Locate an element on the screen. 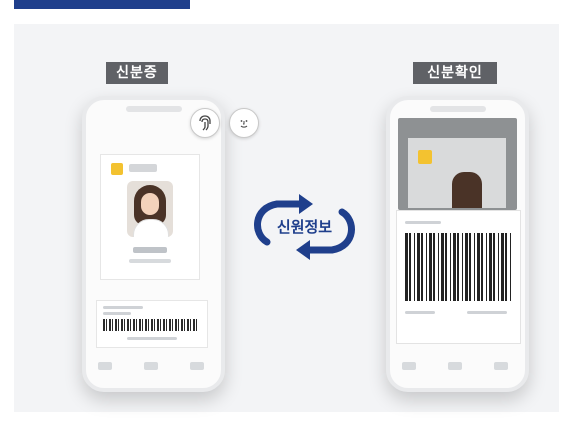 The width and height of the screenshot is (573, 429). info-placeholder is located at coordinates (150, 261).